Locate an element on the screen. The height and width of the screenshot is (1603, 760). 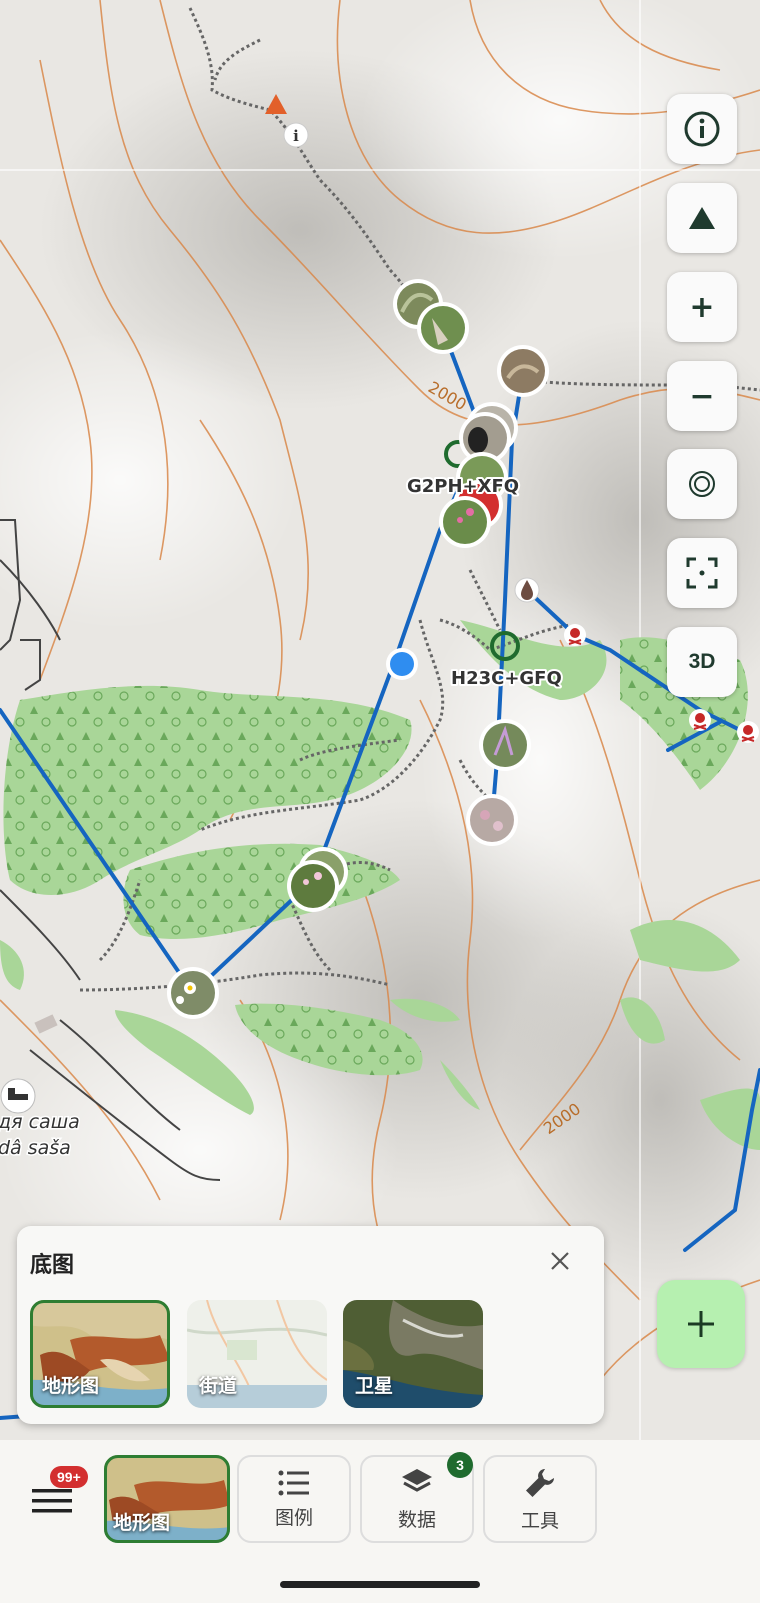
zoom-in-label: + is located at coordinates (702, 307).